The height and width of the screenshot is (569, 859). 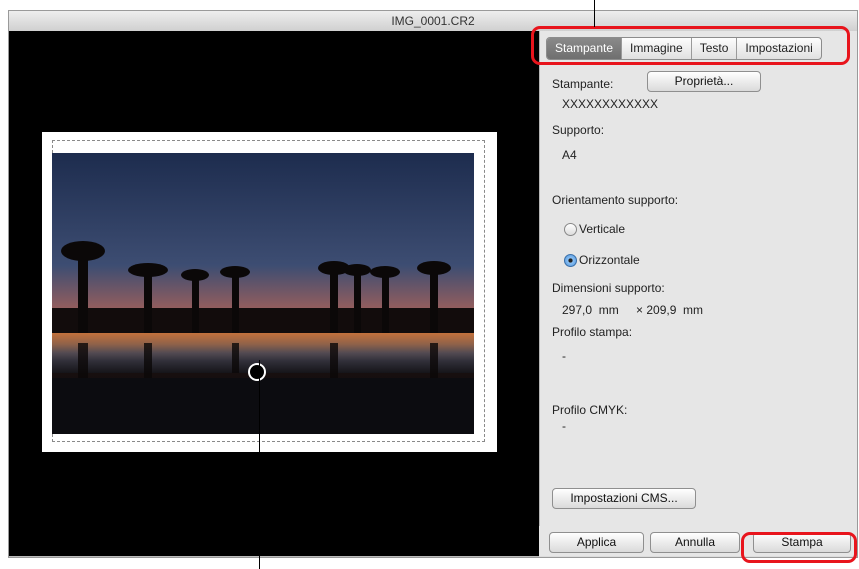 I want to click on dimension-width: 297,0 mm, so click(x=590, y=310).